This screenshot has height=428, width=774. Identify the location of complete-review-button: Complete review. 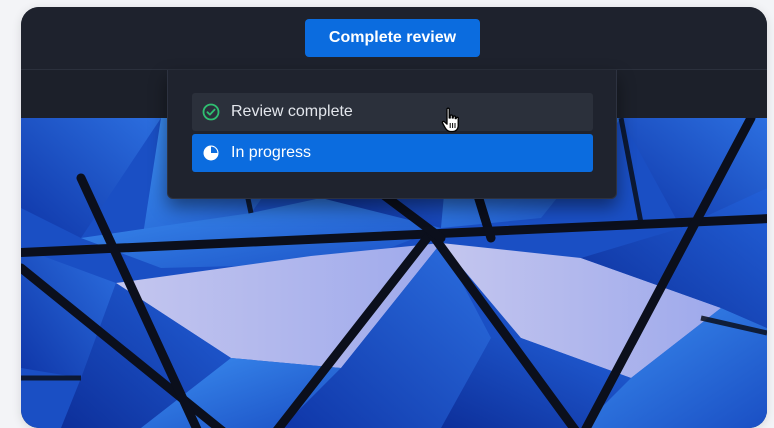
(392, 38).